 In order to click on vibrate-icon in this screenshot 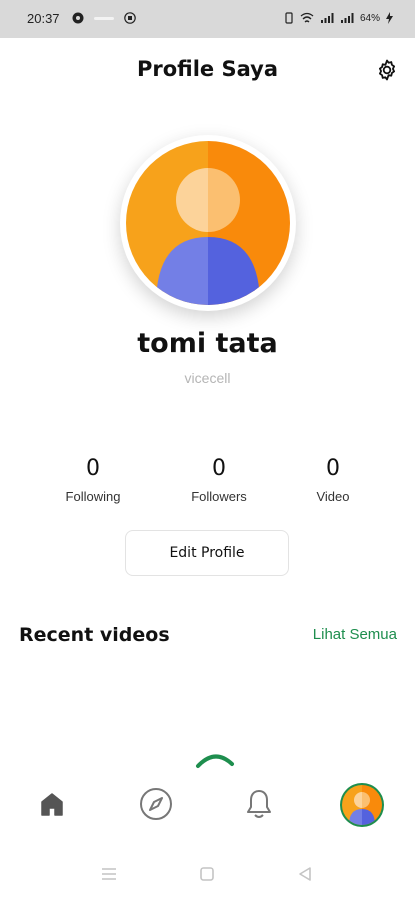, I will do `click(289, 18)`.